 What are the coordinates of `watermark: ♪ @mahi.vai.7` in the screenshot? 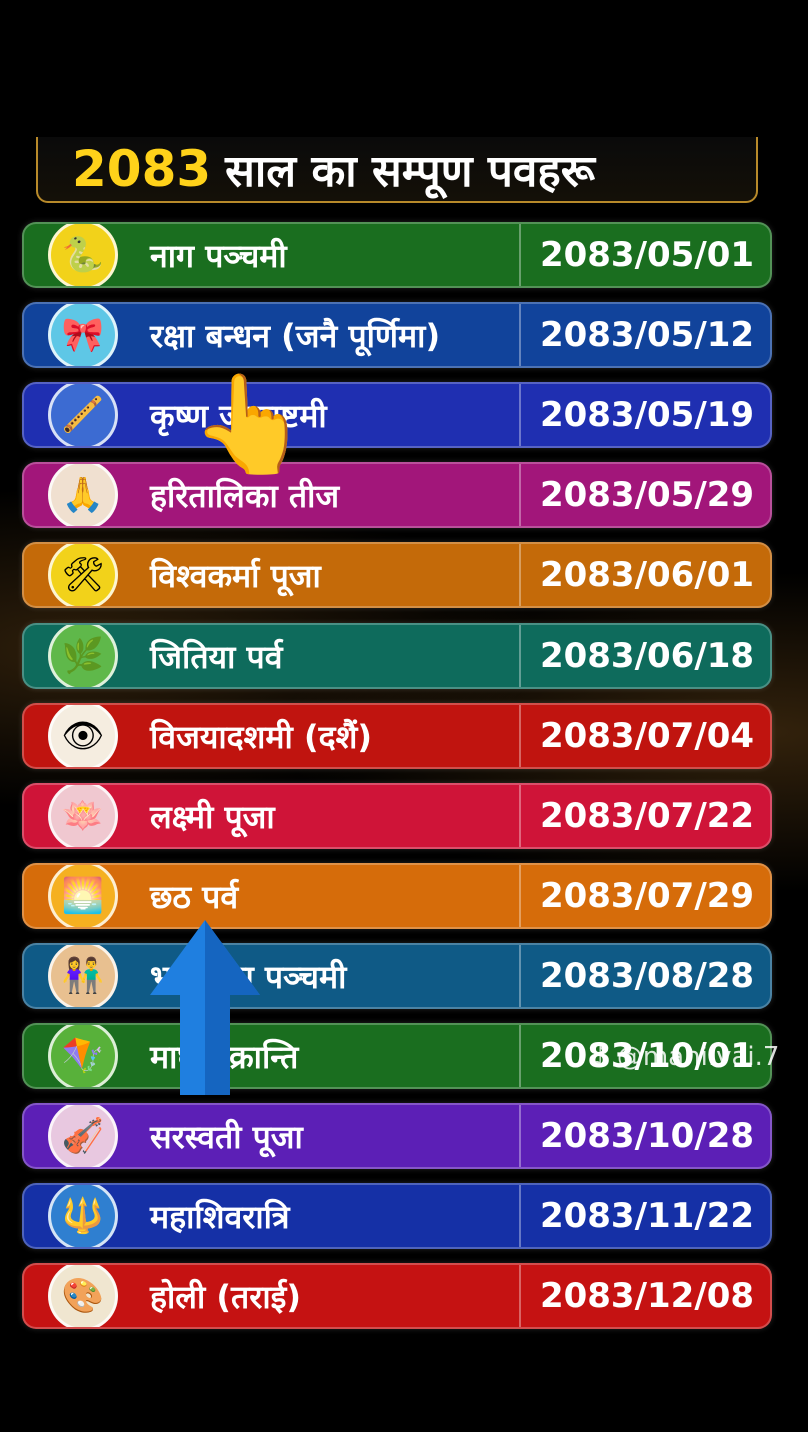 It's located at (685, 1057).